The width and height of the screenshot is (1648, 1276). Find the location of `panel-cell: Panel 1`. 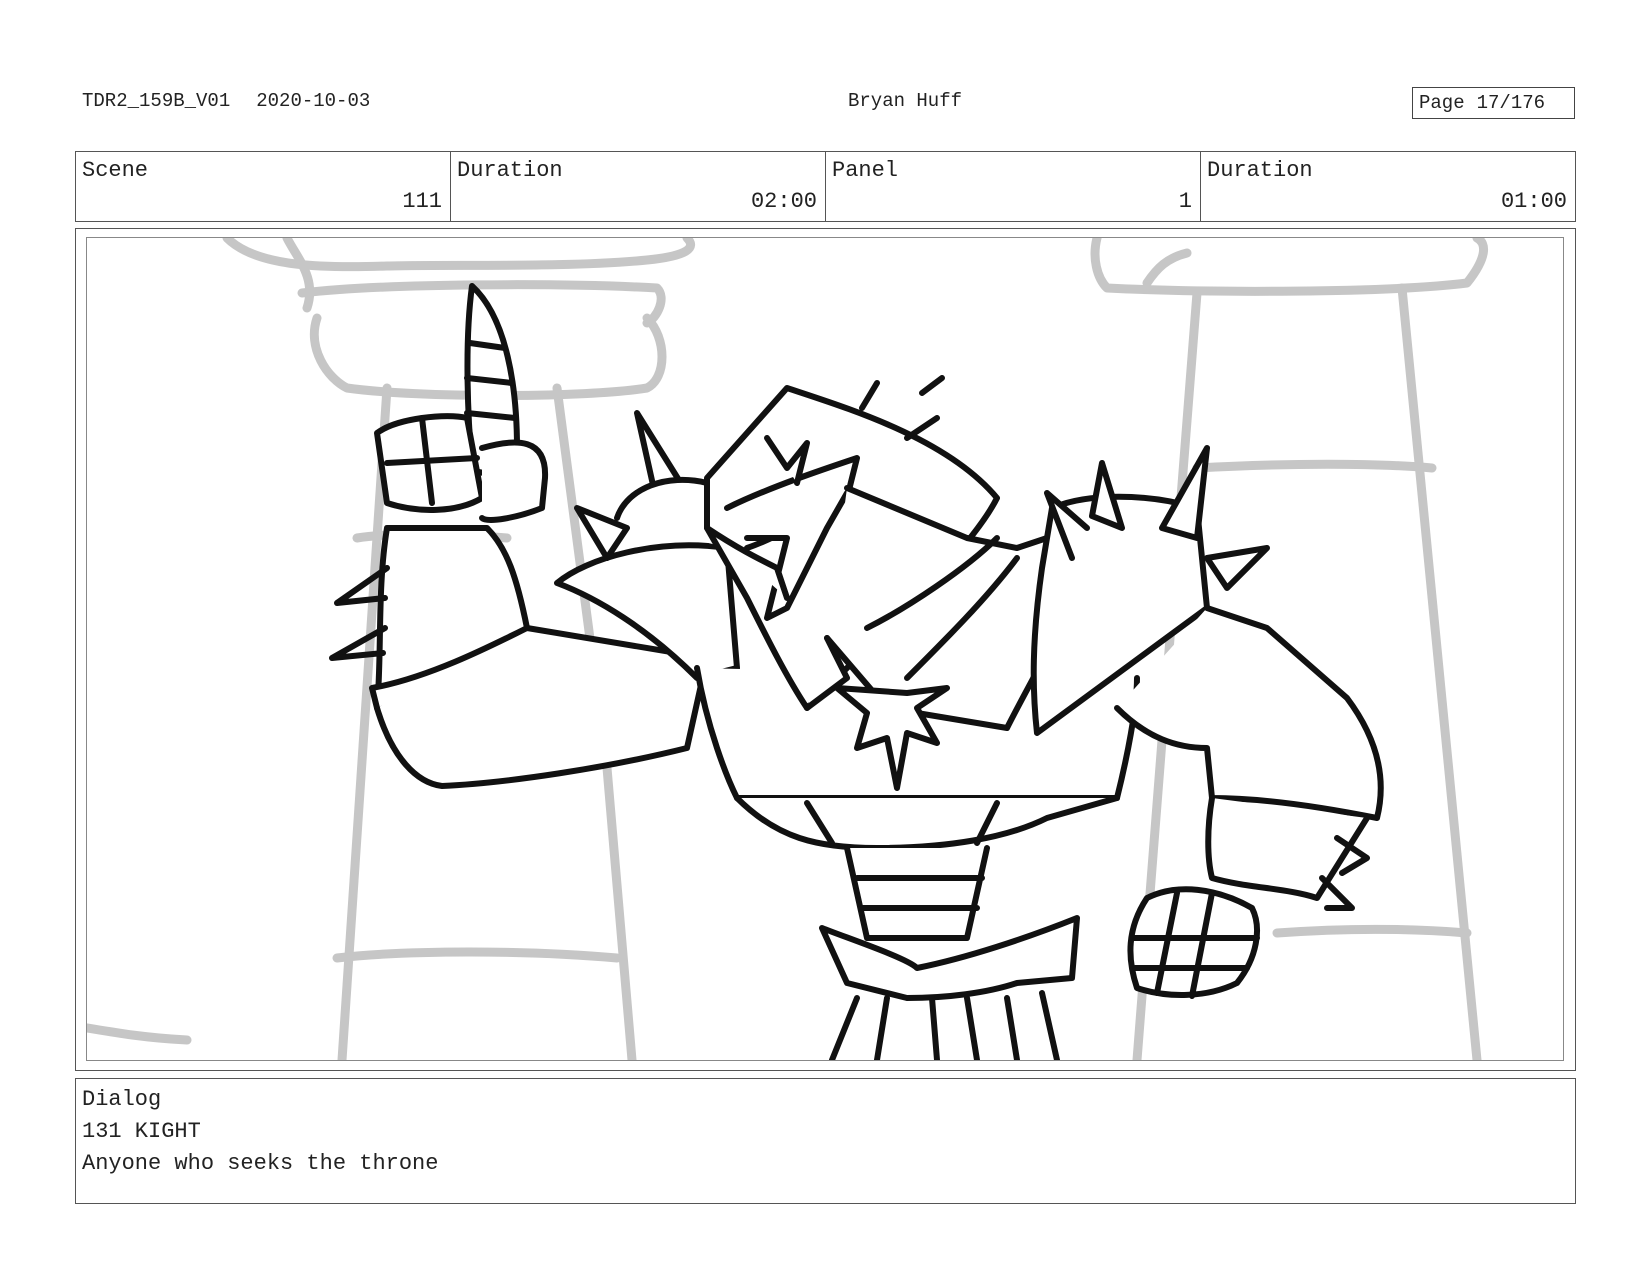

panel-cell: Panel 1 is located at coordinates (1013, 186).